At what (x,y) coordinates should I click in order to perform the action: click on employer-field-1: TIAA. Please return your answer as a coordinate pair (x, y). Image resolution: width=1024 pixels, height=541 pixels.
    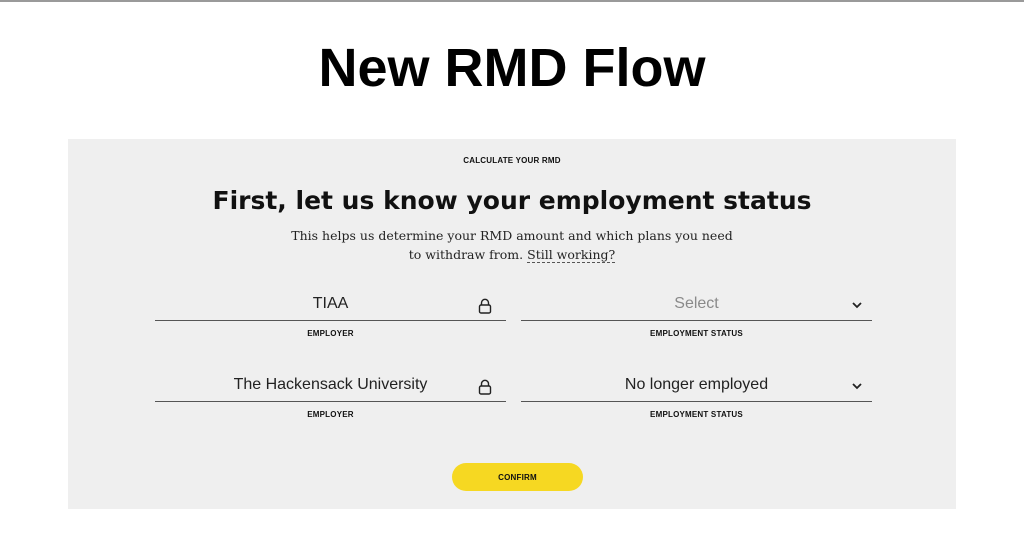
    Looking at the image, I should click on (330, 306).